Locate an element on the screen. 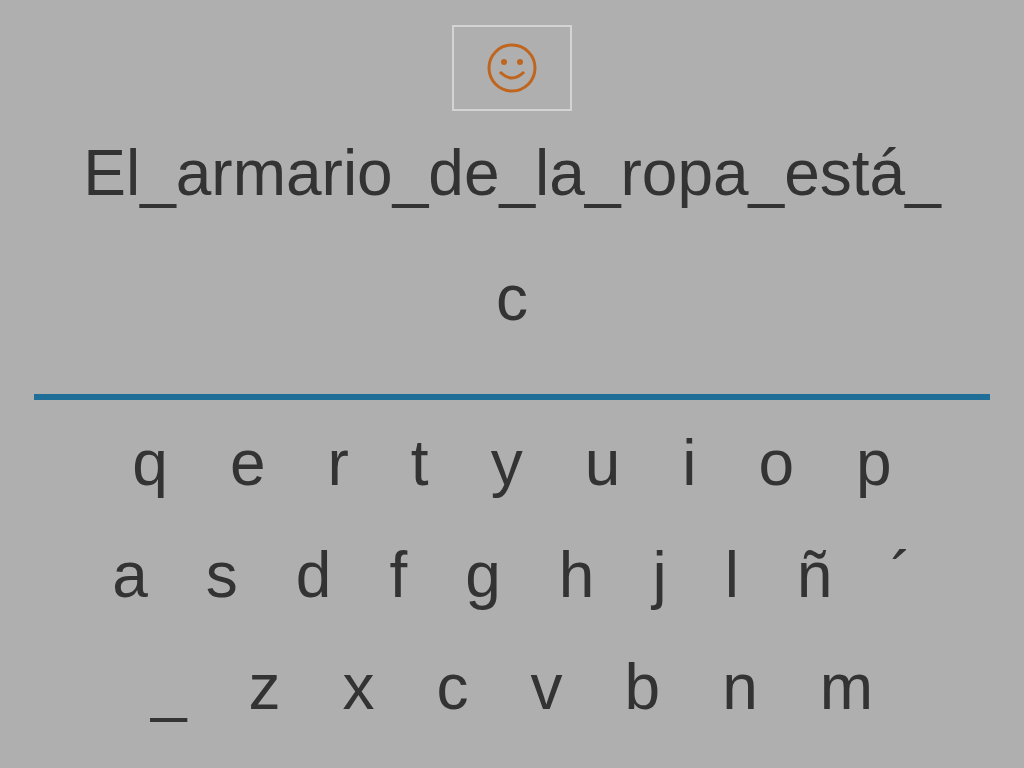 Image resolution: width=1024 pixels, height=768 pixels. key-button: u is located at coordinates (602, 463).